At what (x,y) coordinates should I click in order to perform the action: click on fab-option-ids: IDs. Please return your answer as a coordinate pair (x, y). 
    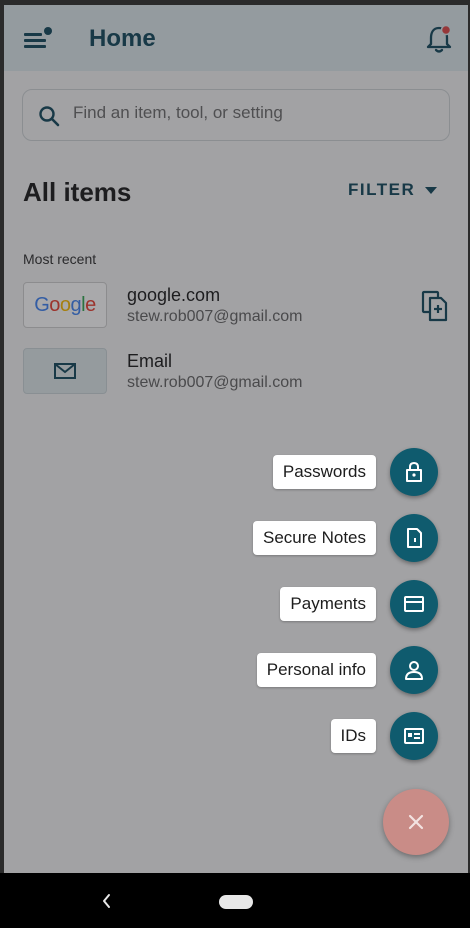
    Looking at the image, I should click on (384, 736).